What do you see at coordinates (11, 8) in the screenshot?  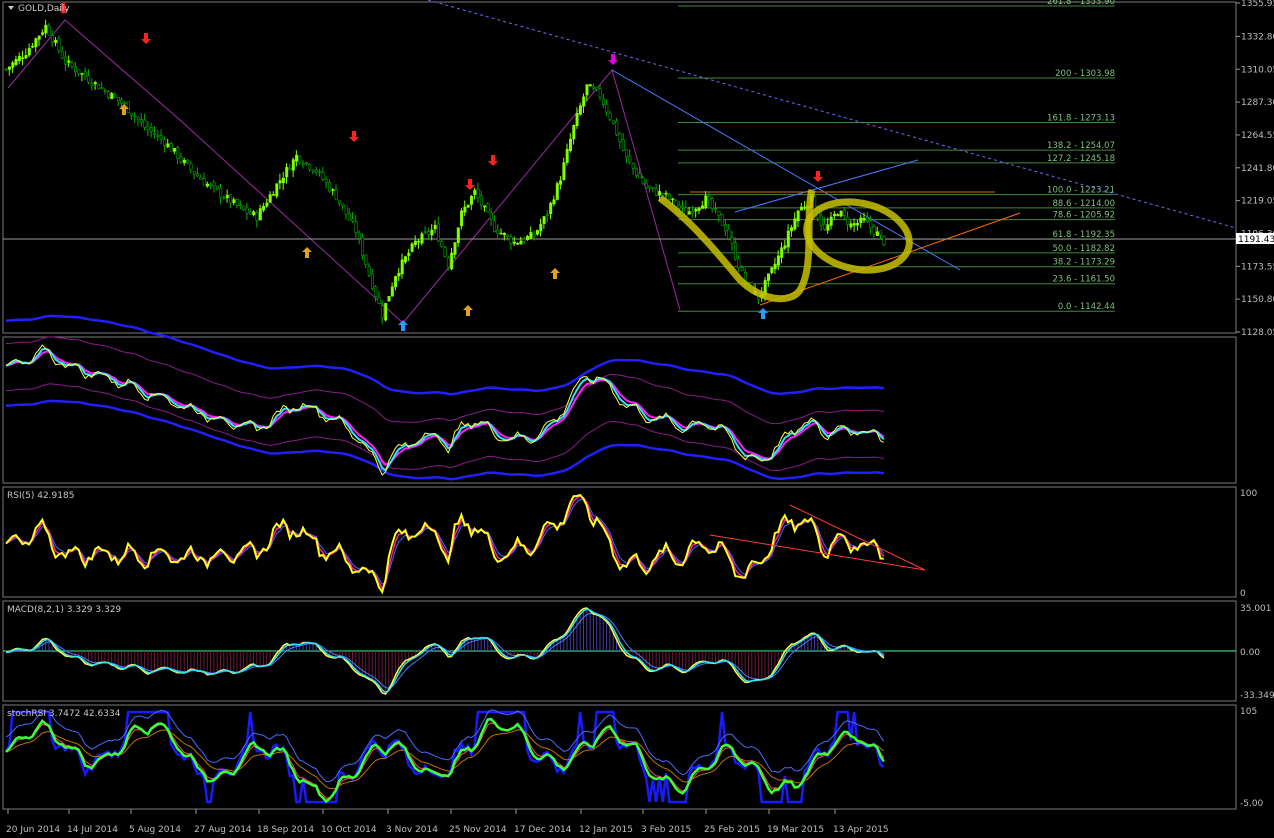 I see `dropdown-icon` at bounding box center [11, 8].